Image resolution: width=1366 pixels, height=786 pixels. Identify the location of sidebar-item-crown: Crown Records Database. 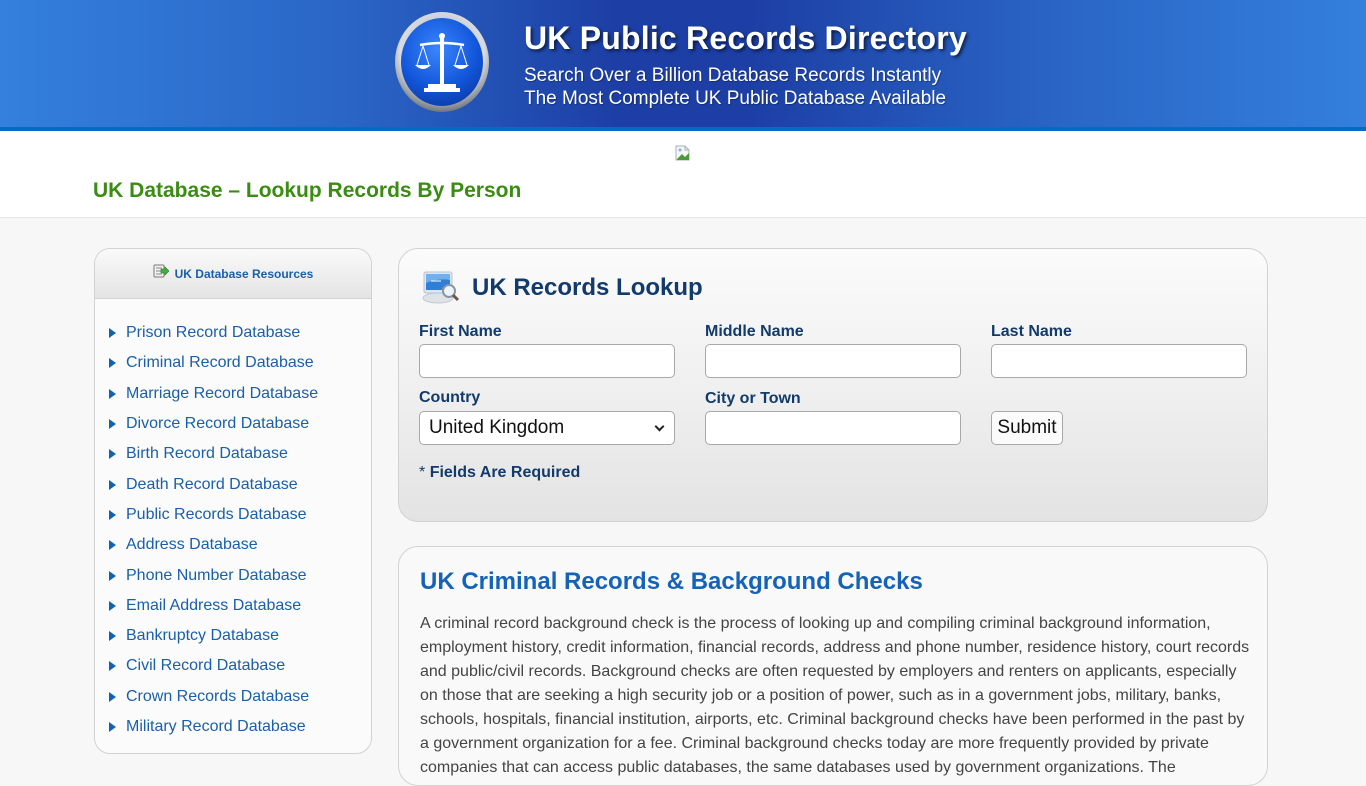
(240, 697).